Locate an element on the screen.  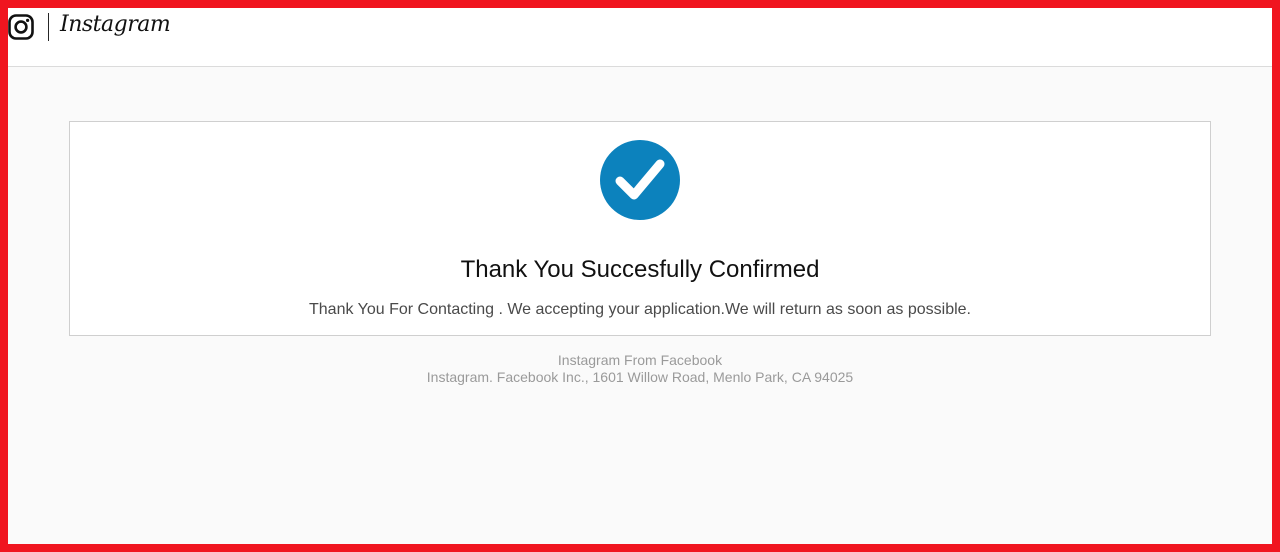
instagram-glyph-icon is located at coordinates (21, 27).